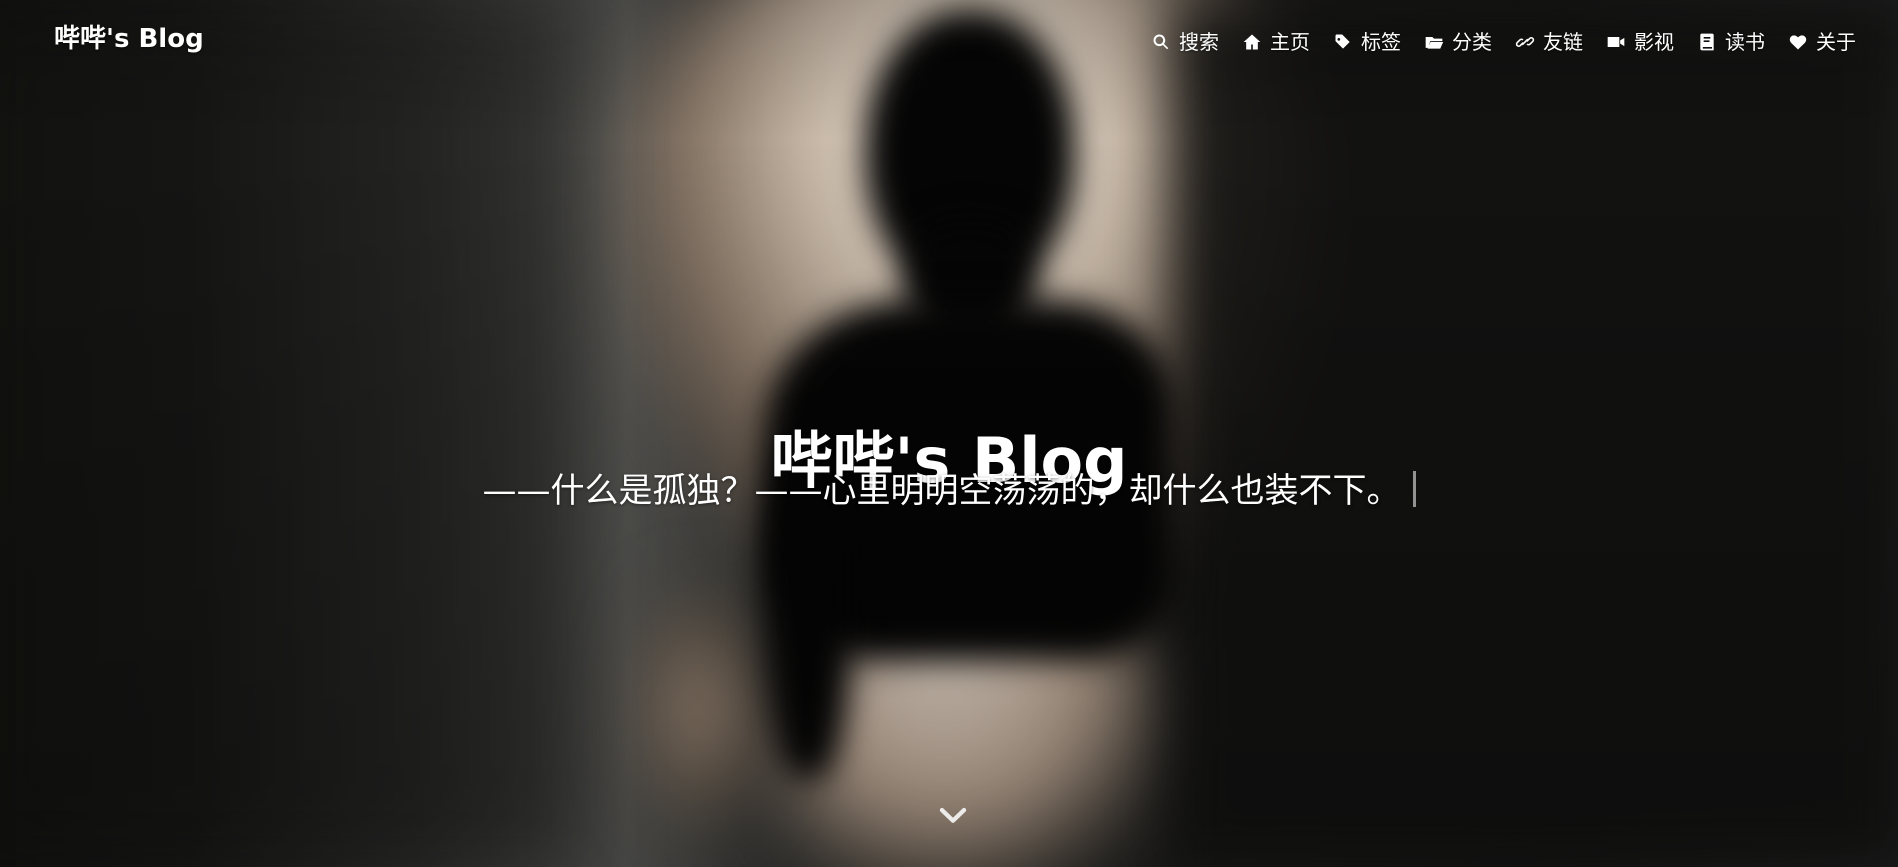 The width and height of the screenshot is (1898, 867). I want to click on top-navigation: 搜索 主页 标签 分类 友链 影视 读书 关于, so click(1492, 42).